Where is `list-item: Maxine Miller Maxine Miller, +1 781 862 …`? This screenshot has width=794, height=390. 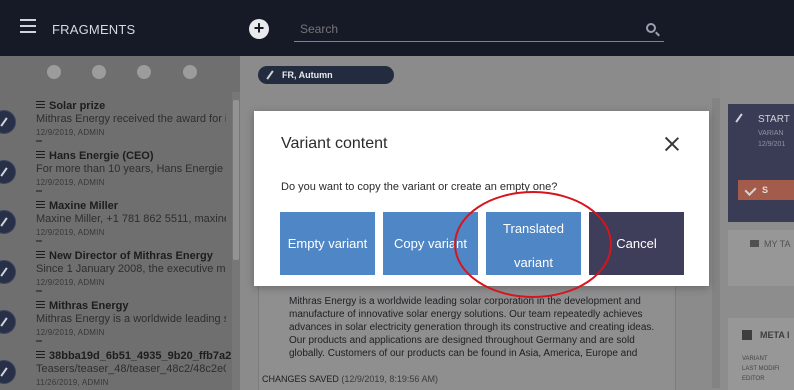 list-item: Maxine Miller Maxine Miller, +1 781 862 … is located at coordinates (116, 221).